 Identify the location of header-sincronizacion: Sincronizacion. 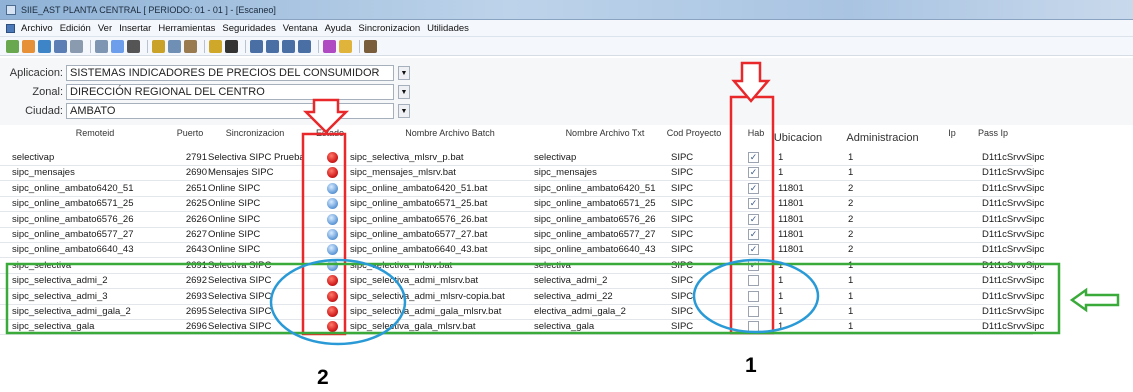
(255, 133).